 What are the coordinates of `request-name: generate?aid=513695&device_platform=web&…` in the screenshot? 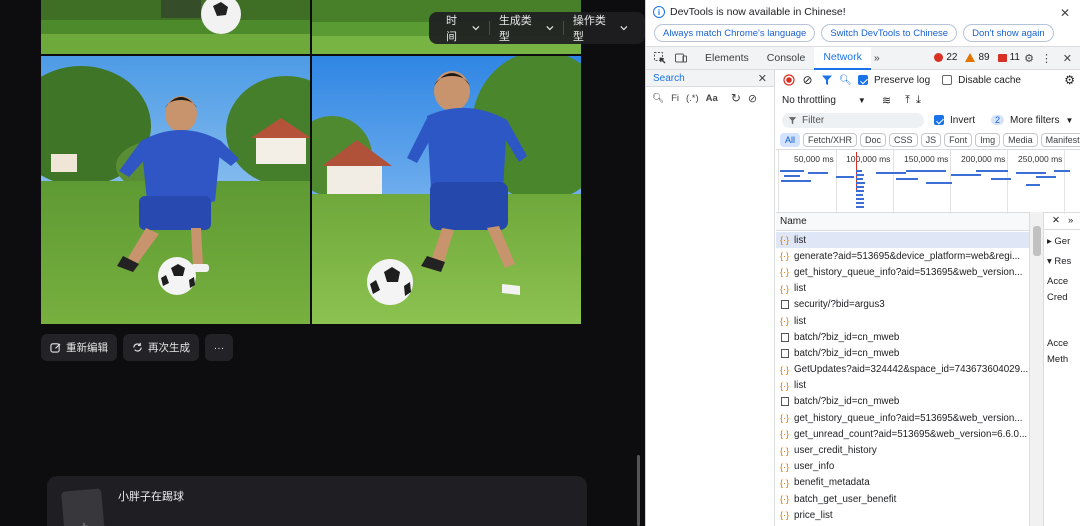 It's located at (907, 256).